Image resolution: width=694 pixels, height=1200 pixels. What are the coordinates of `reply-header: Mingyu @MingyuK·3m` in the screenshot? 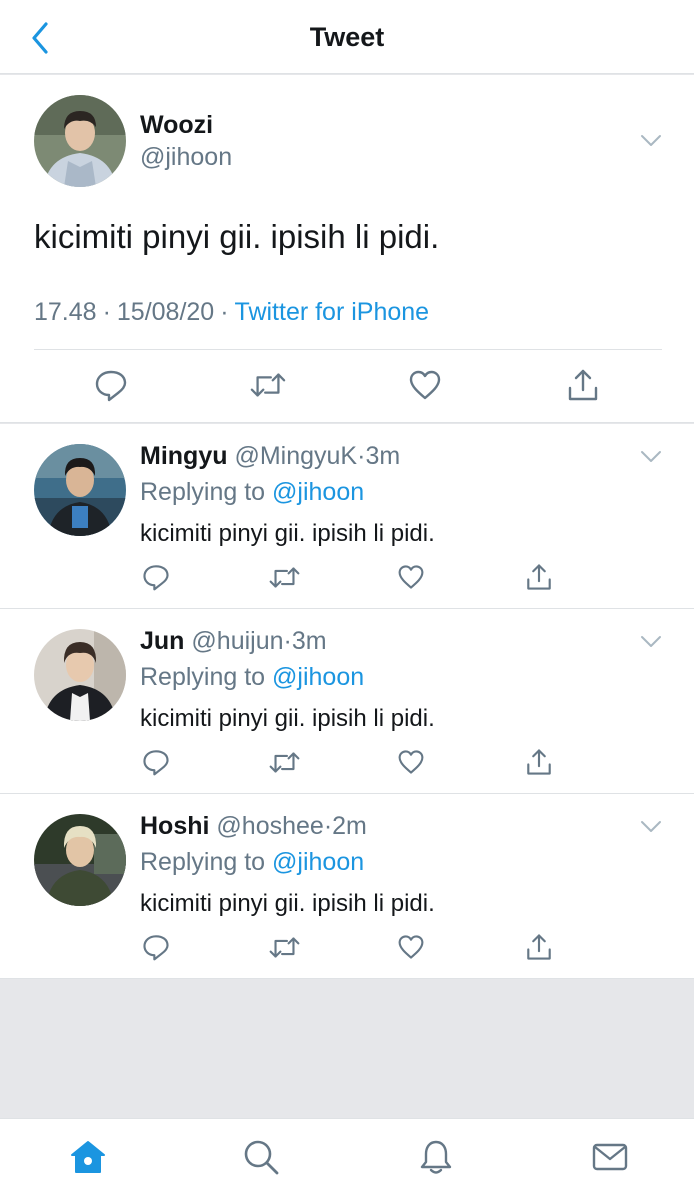 It's located at (270, 456).